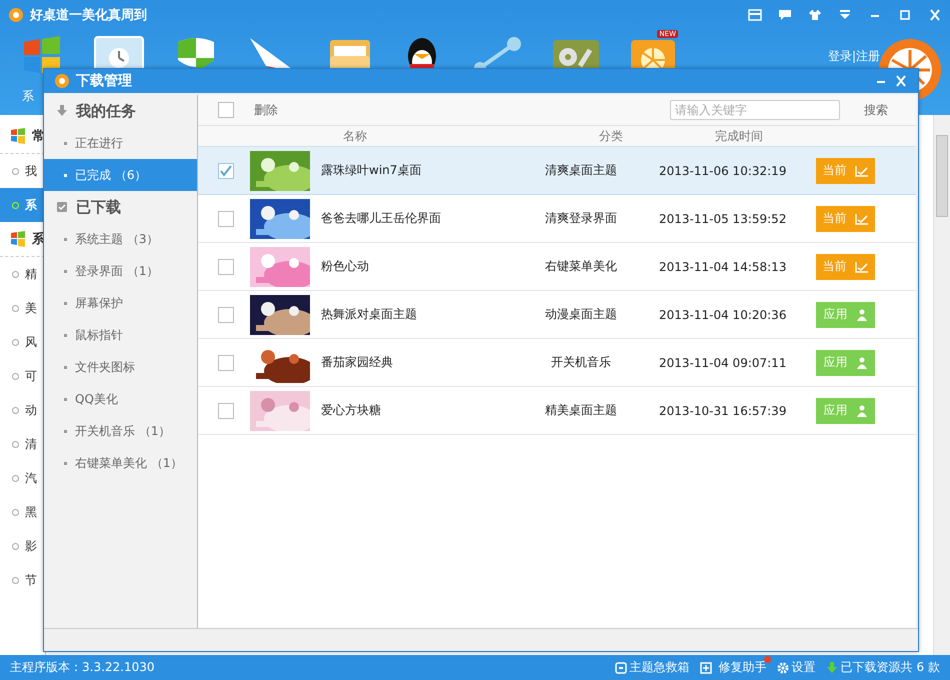 The width and height of the screenshot is (950, 680). Describe the element at coordinates (88, 15) in the screenshot. I see `app-title: 好桌道一美化真周到` at that location.